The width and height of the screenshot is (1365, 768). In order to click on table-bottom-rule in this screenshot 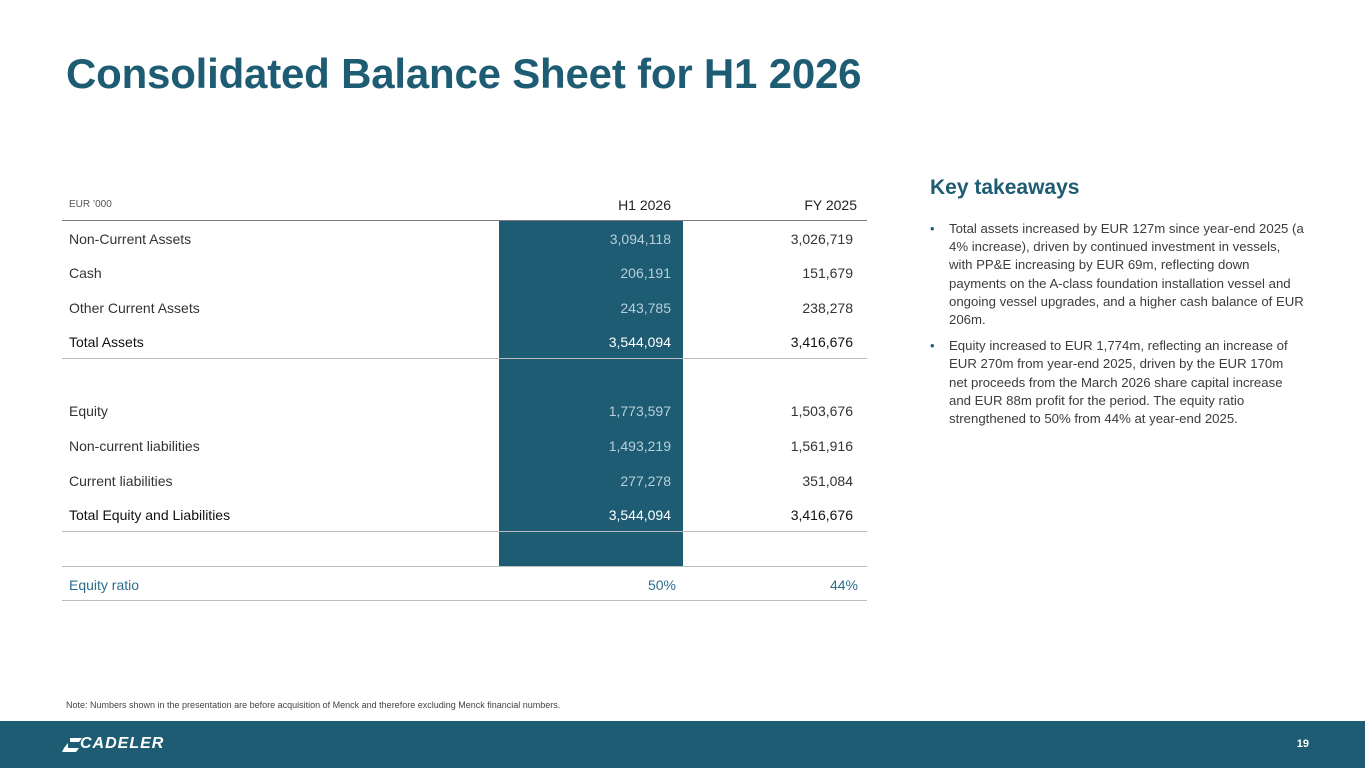, I will do `click(464, 600)`.